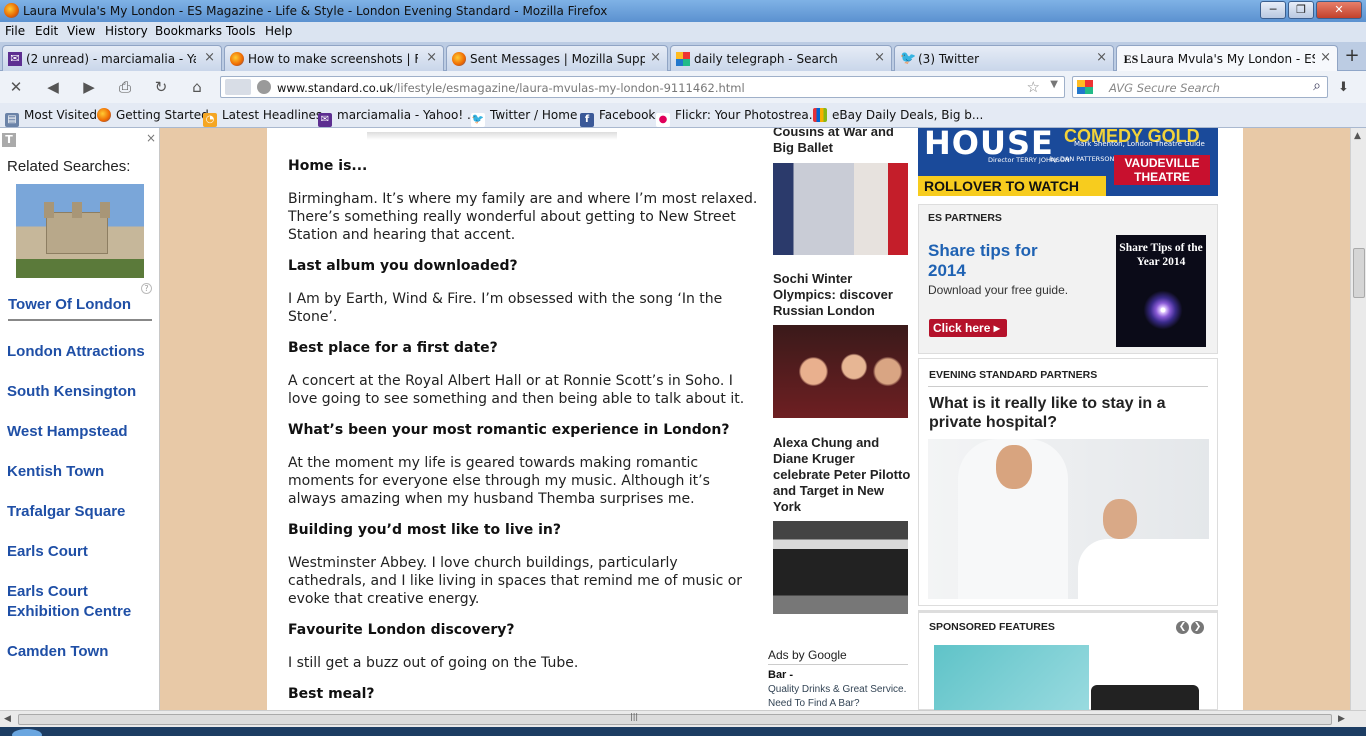 The width and height of the screenshot is (1366, 736). What do you see at coordinates (1013, 375) in the screenshot?
I see `evening-standard-partners-header: EVENING STANDARD PARTNERS` at bounding box center [1013, 375].